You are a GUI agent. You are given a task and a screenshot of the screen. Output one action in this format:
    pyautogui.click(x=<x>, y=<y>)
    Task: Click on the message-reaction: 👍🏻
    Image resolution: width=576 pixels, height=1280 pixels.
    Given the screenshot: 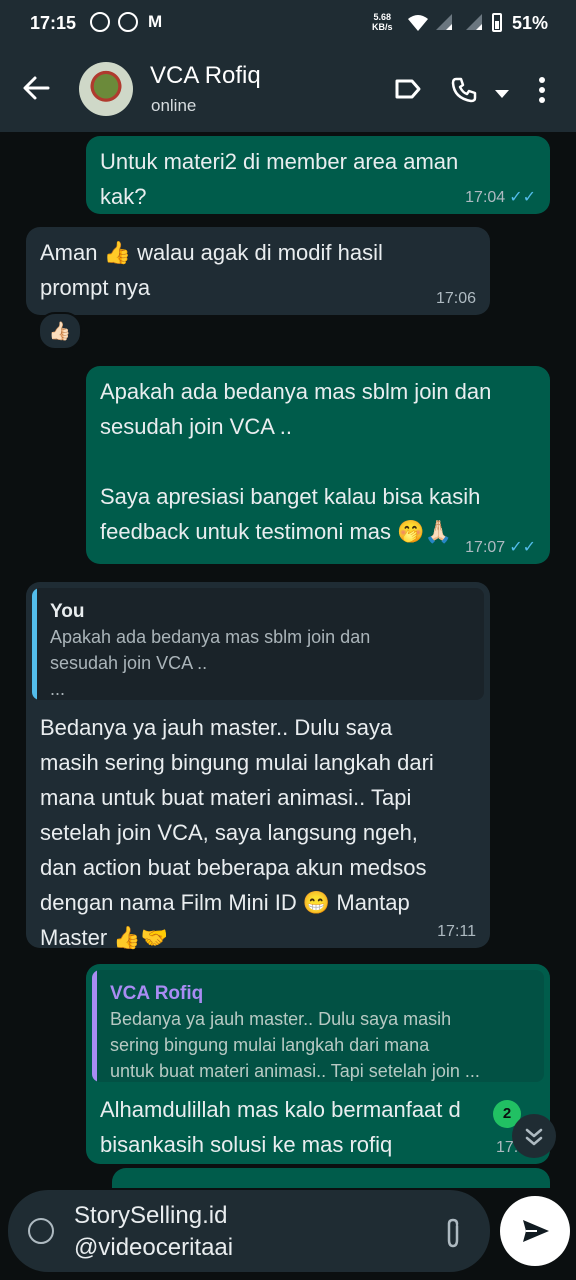 What is the action you would take?
    pyautogui.click(x=60, y=331)
    